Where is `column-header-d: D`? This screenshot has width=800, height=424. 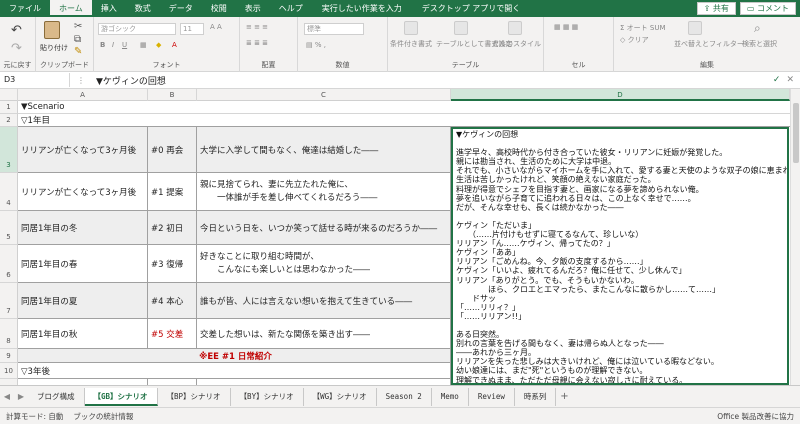
column-header-d: D is located at coordinates (620, 95).